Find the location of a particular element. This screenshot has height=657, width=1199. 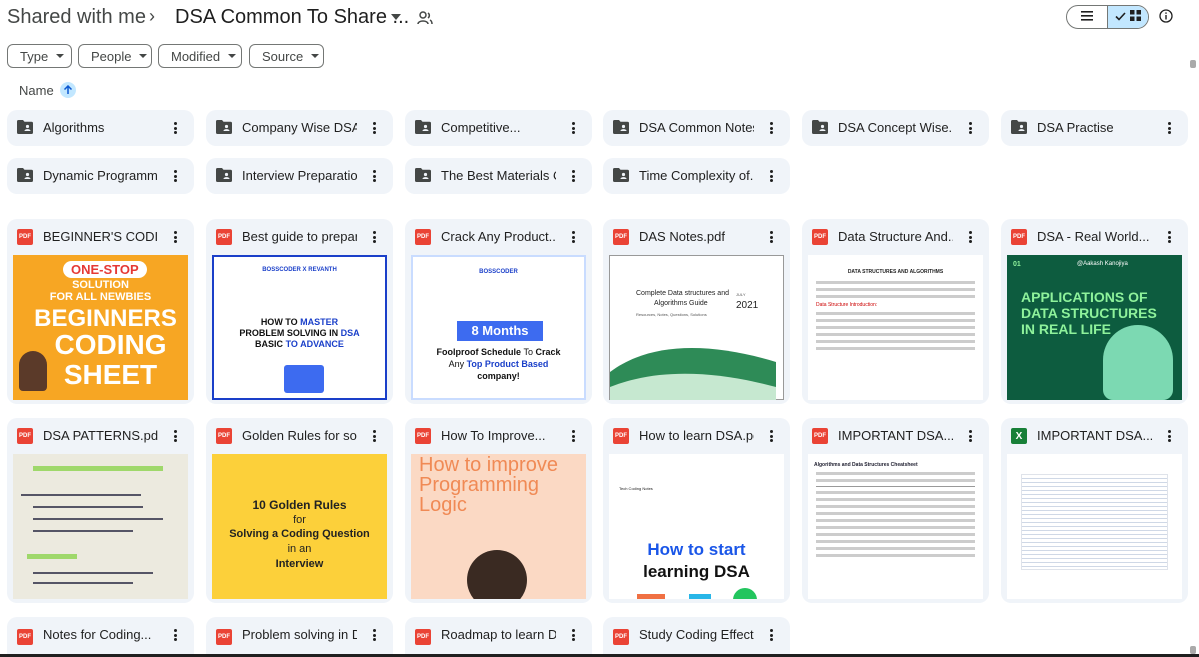

folder-card: Algorithms is located at coordinates (100, 128).